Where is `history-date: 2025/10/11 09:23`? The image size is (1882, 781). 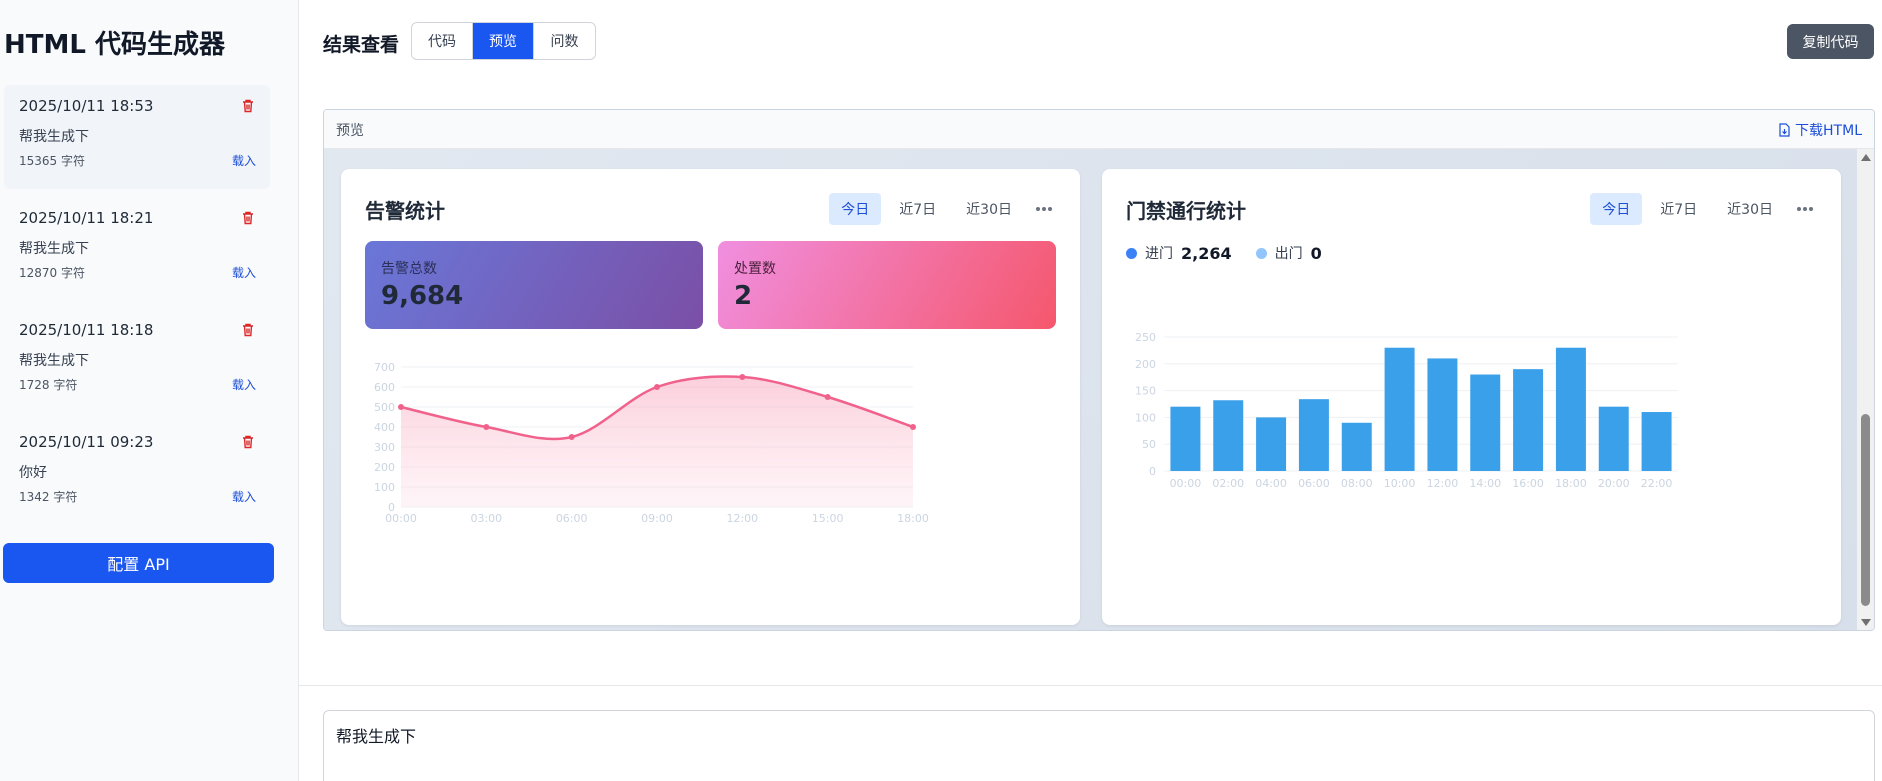 history-date: 2025/10/11 09:23 is located at coordinates (86, 442).